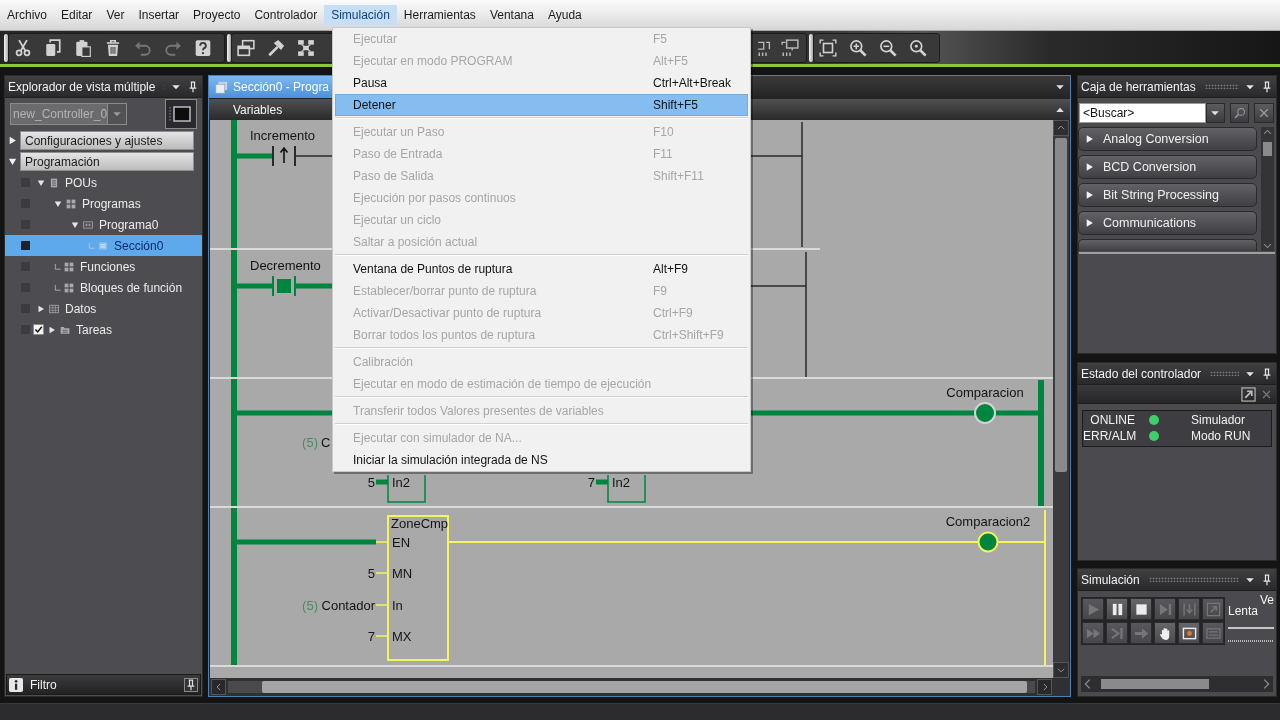 Image resolution: width=1280 pixels, height=720 pixels. What do you see at coordinates (43, 684) in the screenshot?
I see `filter-label: Filtro` at bounding box center [43, 684].